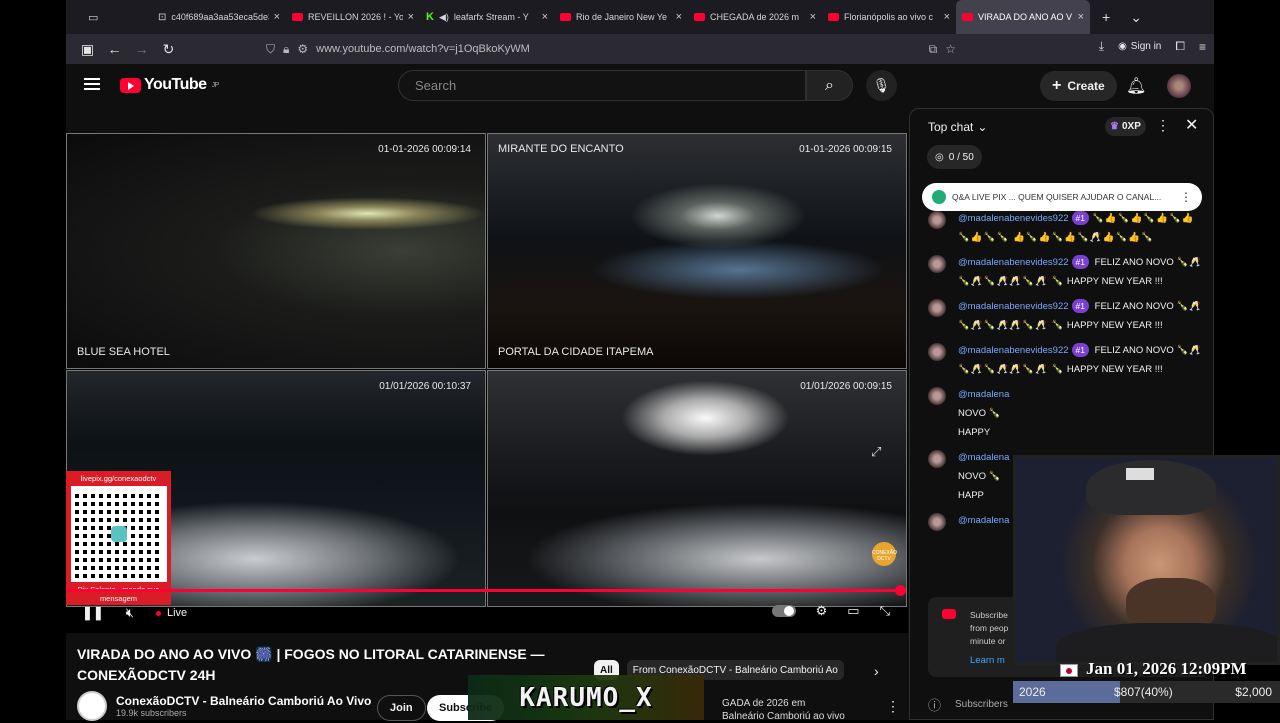 The height and width of the screenshot is (723, 1280). I want to click on search-button: ⌕, so click(829, 85).